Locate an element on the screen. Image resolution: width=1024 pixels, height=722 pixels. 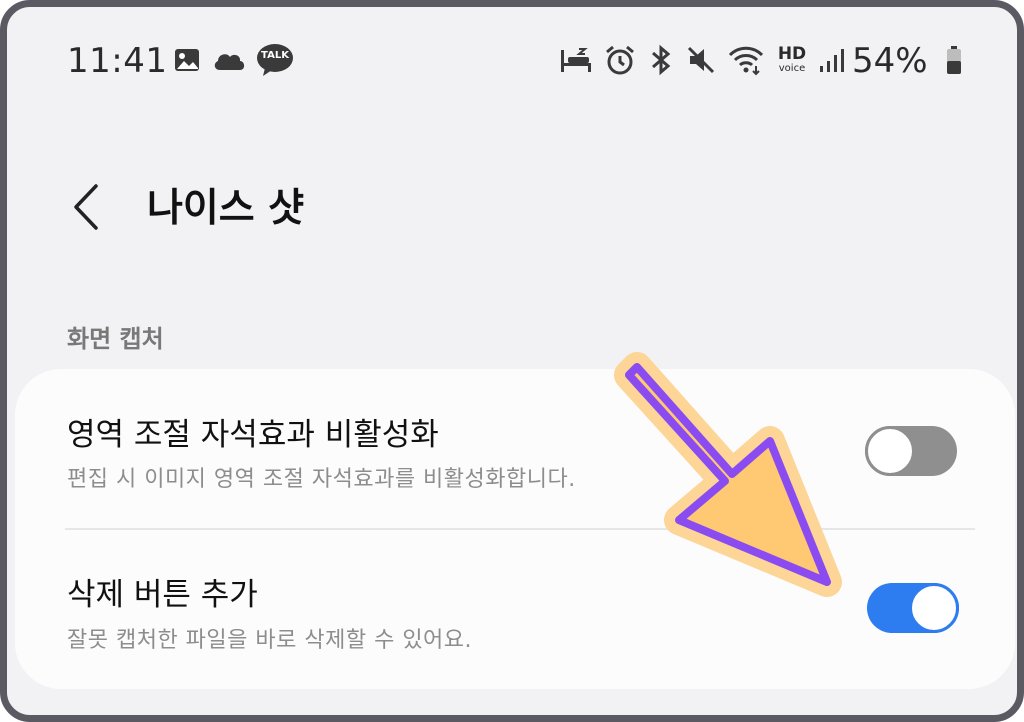
divider is located at coordinates (520, 529).